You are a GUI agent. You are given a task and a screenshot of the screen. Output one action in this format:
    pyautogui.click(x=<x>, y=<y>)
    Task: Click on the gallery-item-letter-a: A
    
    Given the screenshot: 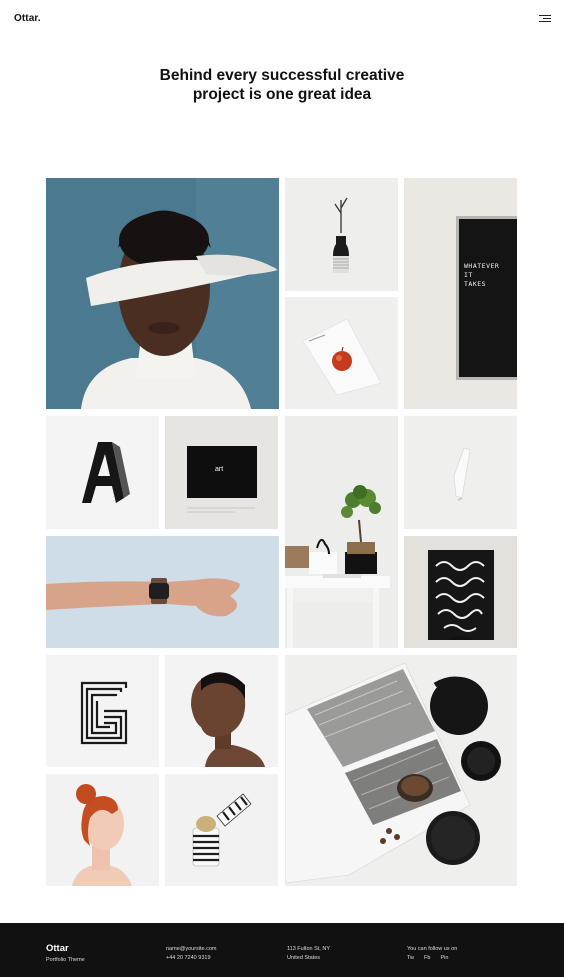 What is the action you would take?
    pyautogui.click(x=102, y=472)
    